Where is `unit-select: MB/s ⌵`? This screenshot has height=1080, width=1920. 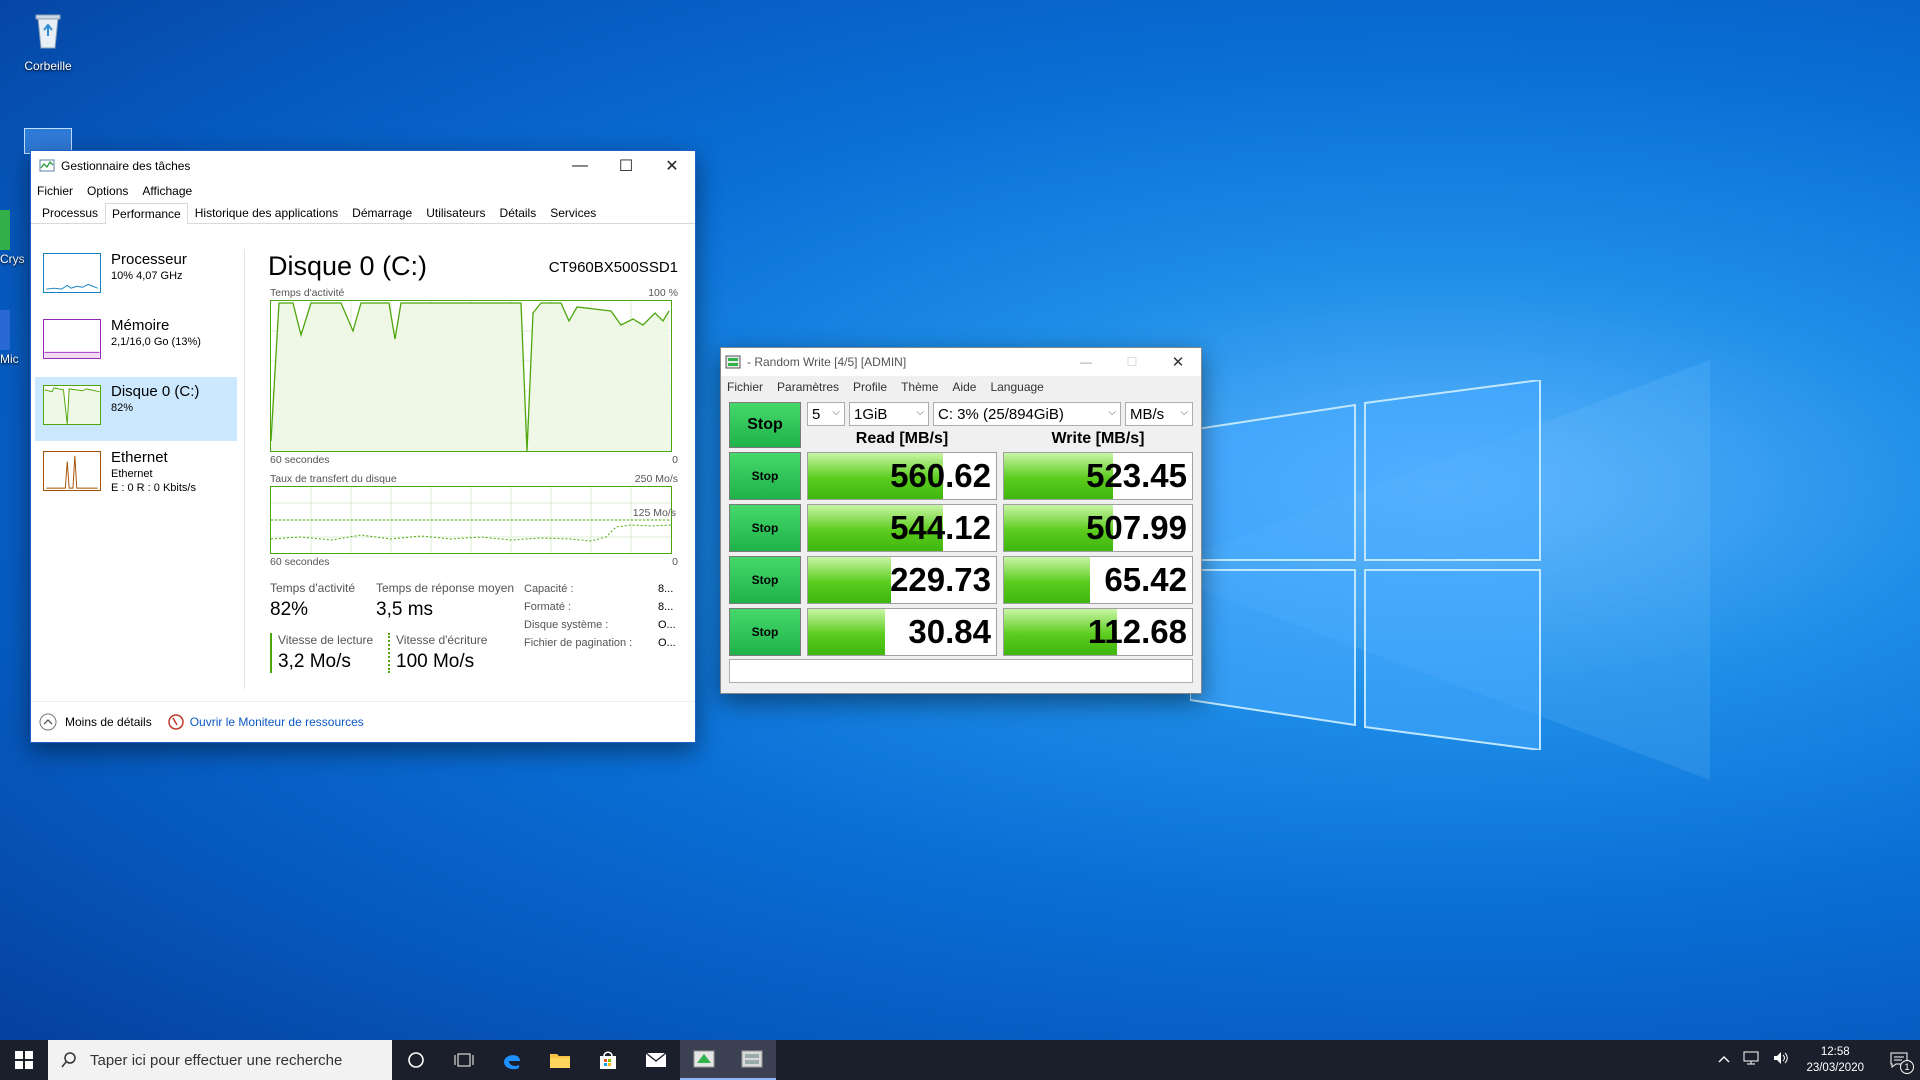 unit-select: MB/s ⌵ is located at coordinates (1159, 414).